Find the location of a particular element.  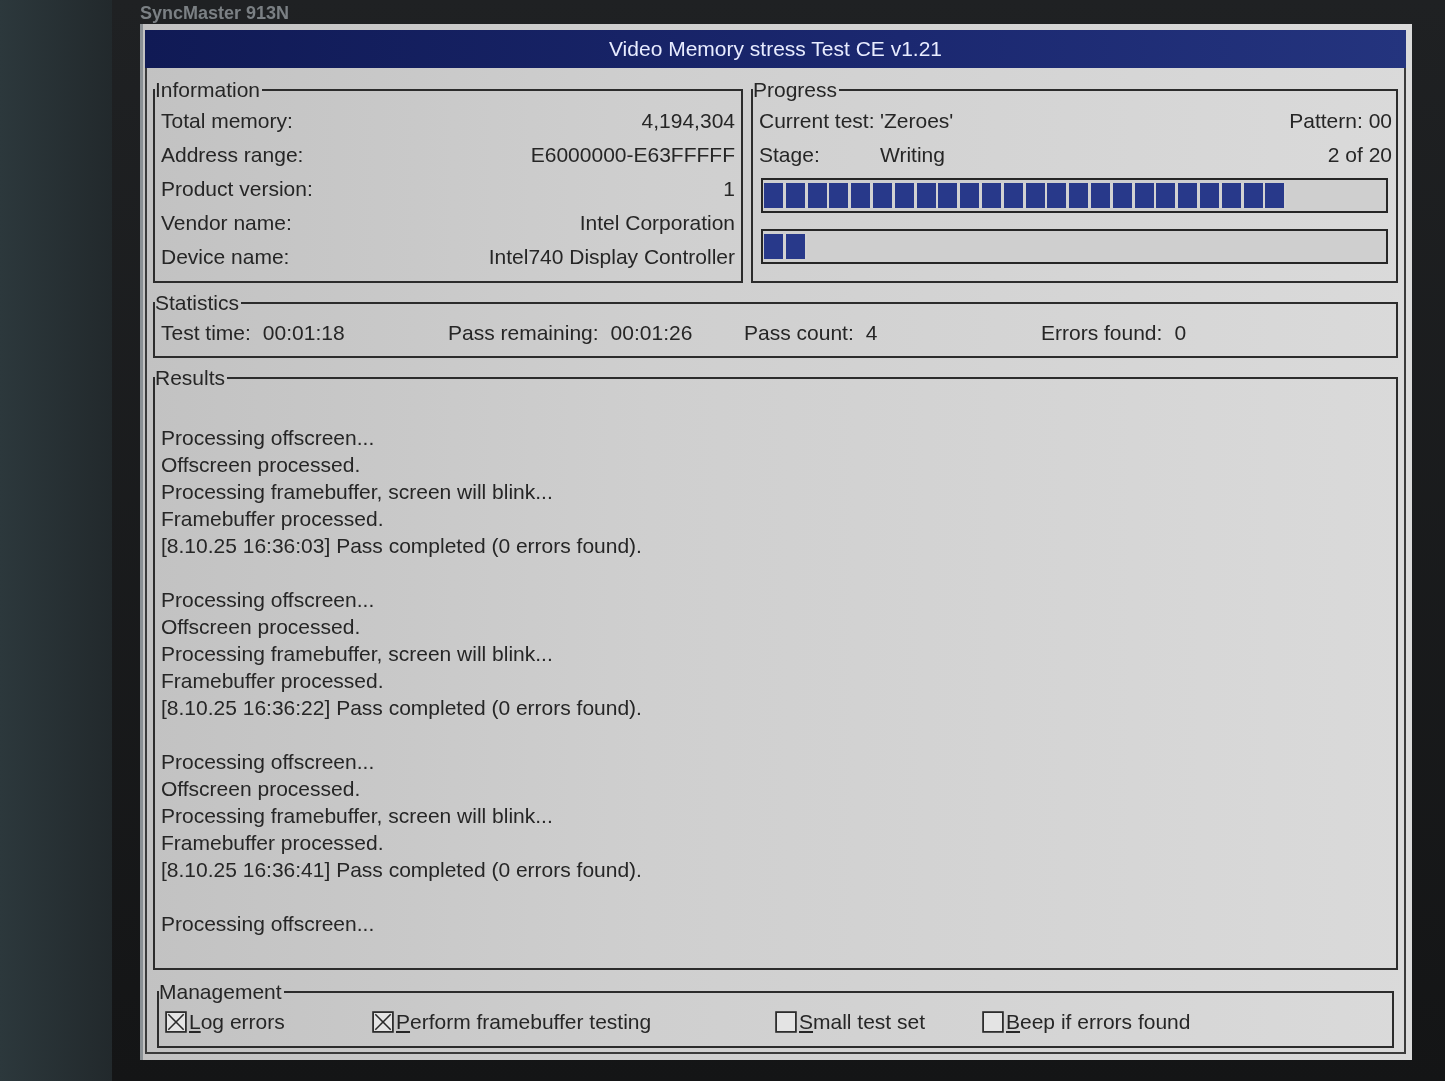

info-value: 4,194,304 is located at coordinates (688, 121).